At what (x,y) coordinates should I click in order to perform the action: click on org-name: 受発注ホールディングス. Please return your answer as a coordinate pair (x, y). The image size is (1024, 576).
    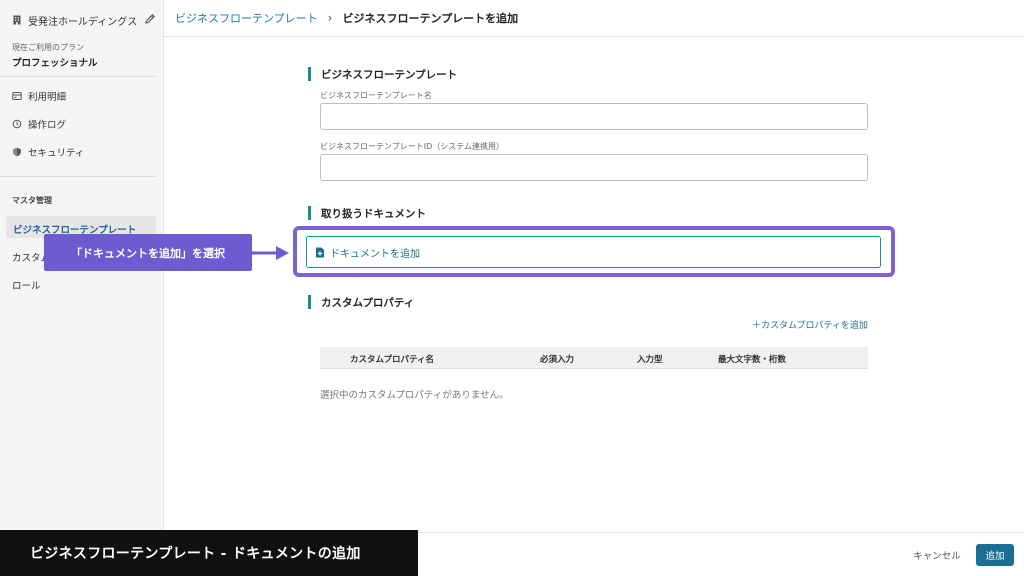
    Looking at the image, I should click on (83, 22).